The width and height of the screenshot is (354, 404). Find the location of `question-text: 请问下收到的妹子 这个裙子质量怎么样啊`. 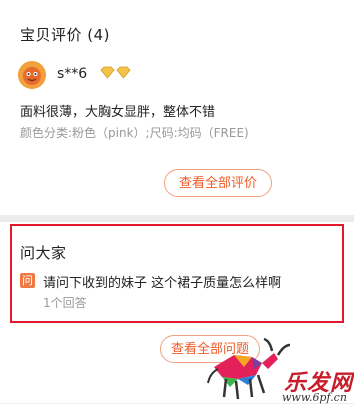

question-text: 请问下收到的妹子 这个裙子质量怎么样啊 is located at coordinates (162, 281).